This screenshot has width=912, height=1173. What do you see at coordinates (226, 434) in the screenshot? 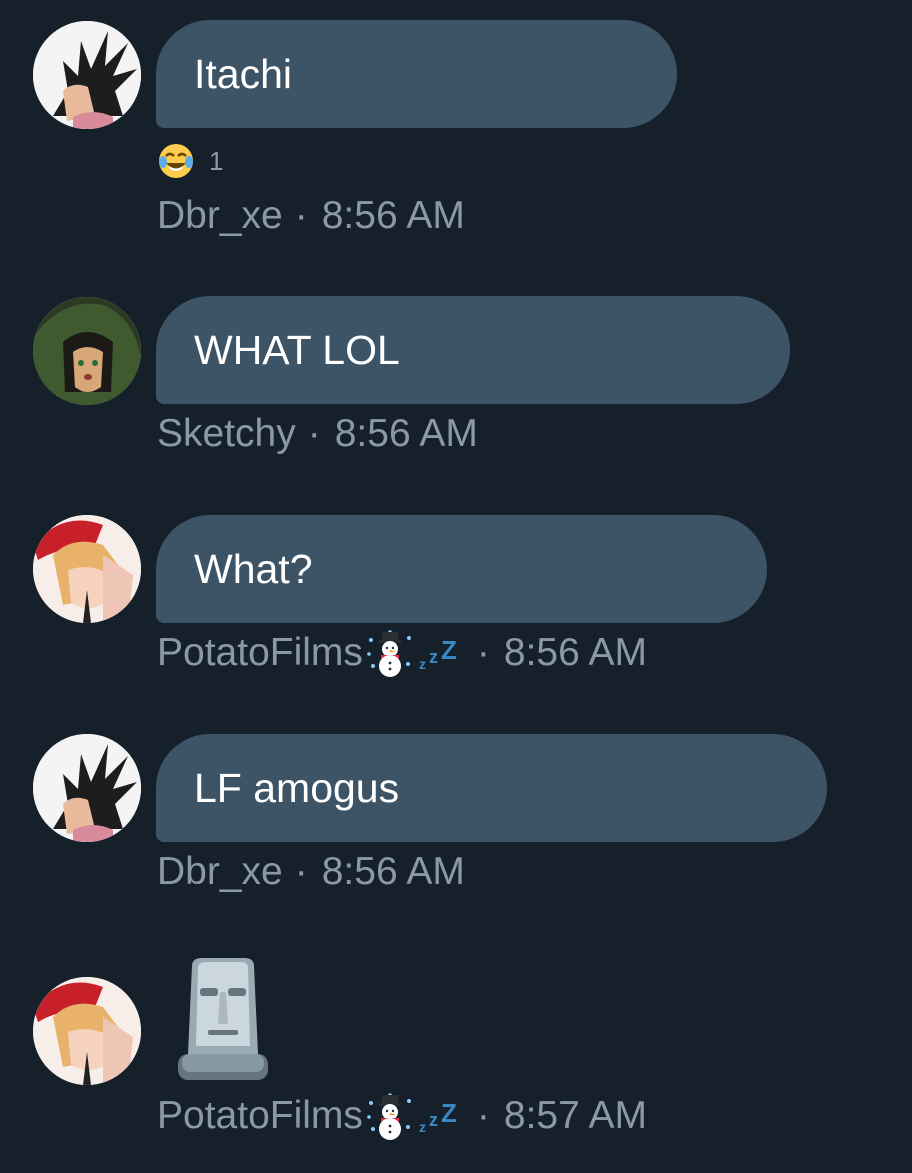
I see `author-name: Sketchy` at bounding box center [226, 434].